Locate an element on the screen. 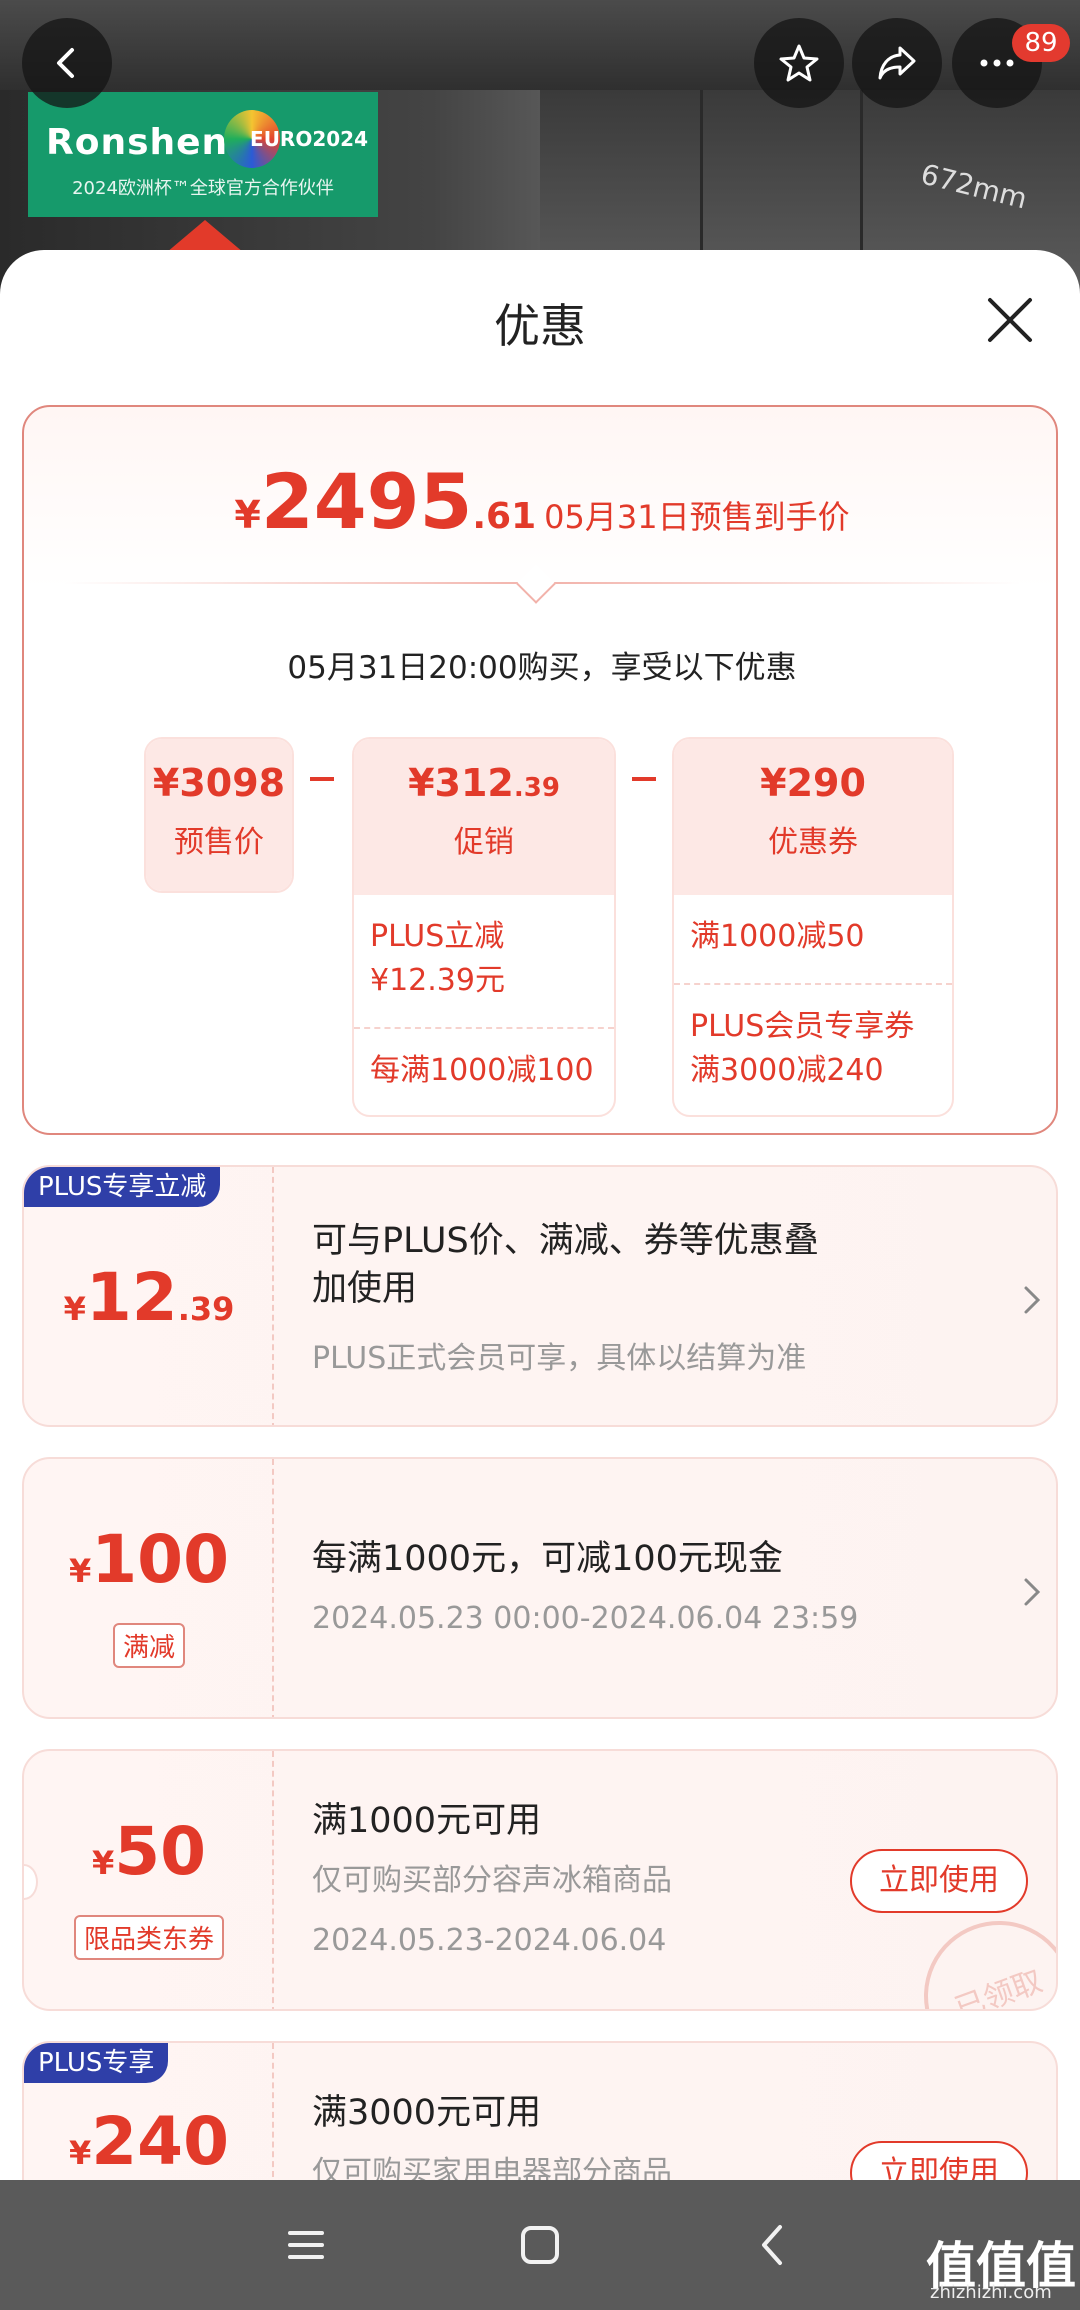  promo-subtitle: PLUS正式会员可享，具体以结算为准 is located at coordinates (559, 1358).